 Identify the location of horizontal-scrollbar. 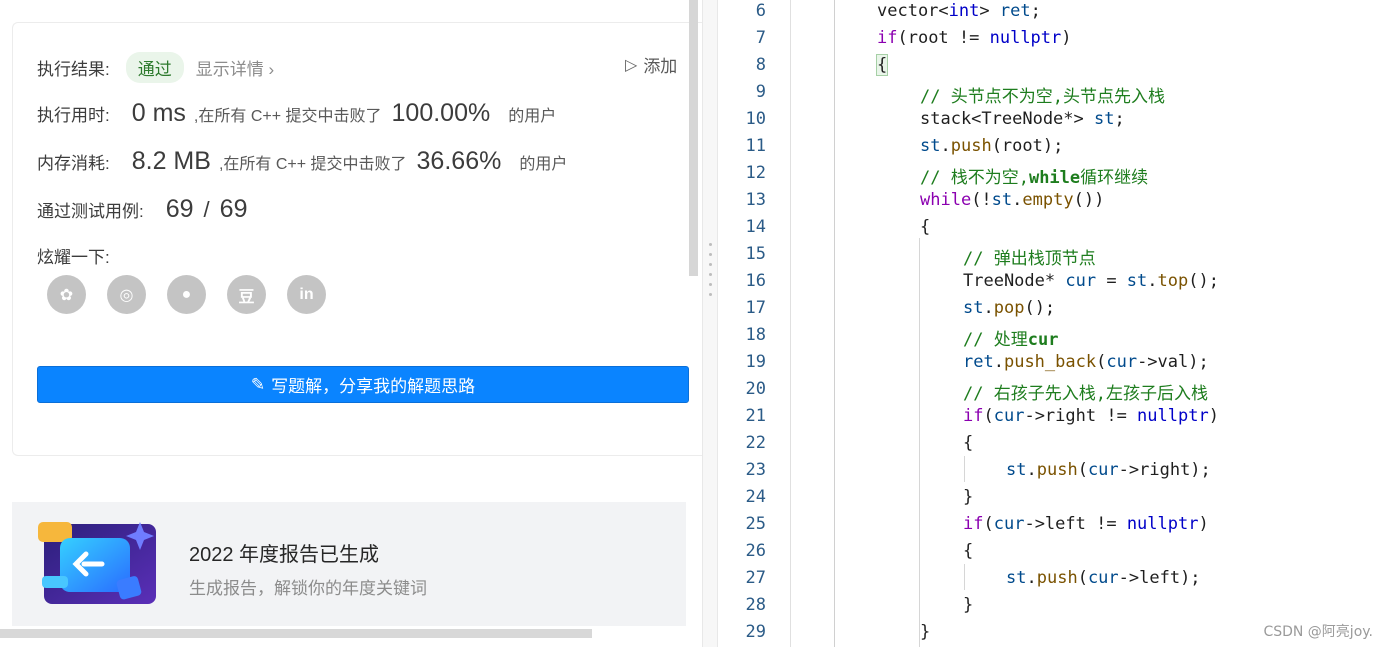
(296, 633).